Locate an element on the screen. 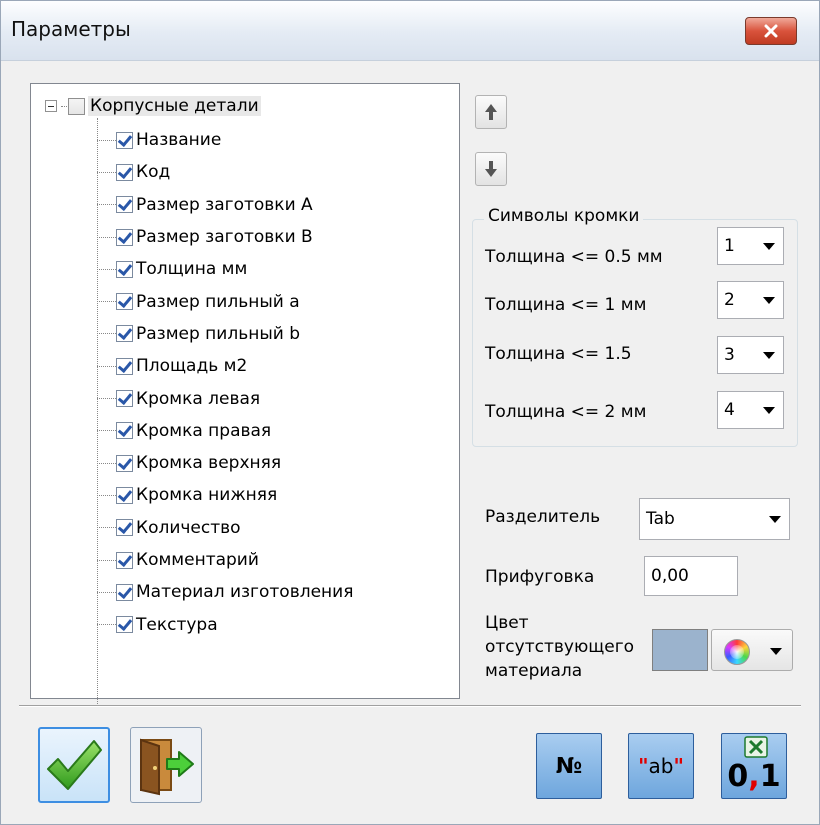  edge-row-label: Толщина <= 0.5 мм is located at coordinates (574, 257).